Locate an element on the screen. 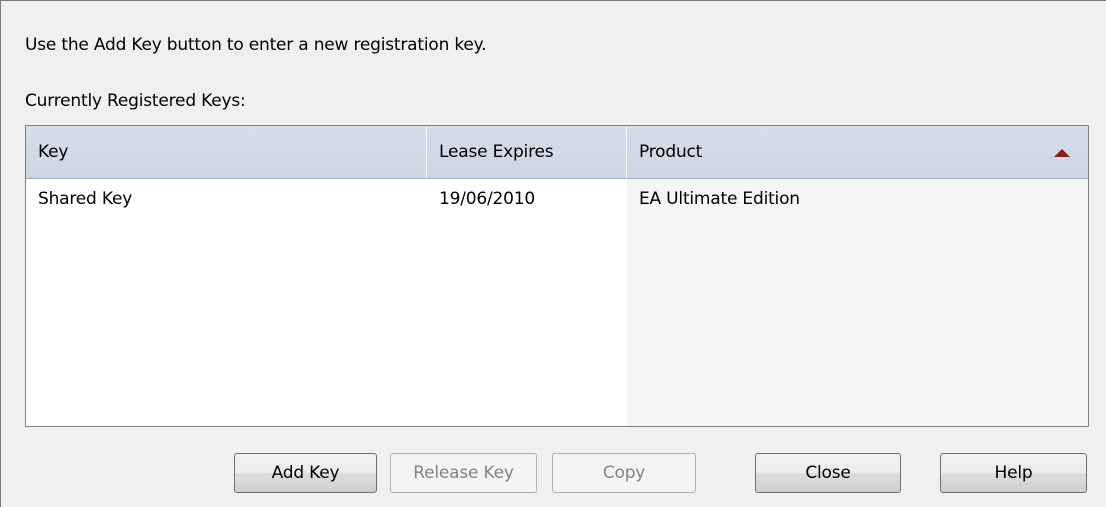 The width and height of the screenshot is (1106, 507). list-header: Key Lease Expires Product is located at coordinates (557, 152).